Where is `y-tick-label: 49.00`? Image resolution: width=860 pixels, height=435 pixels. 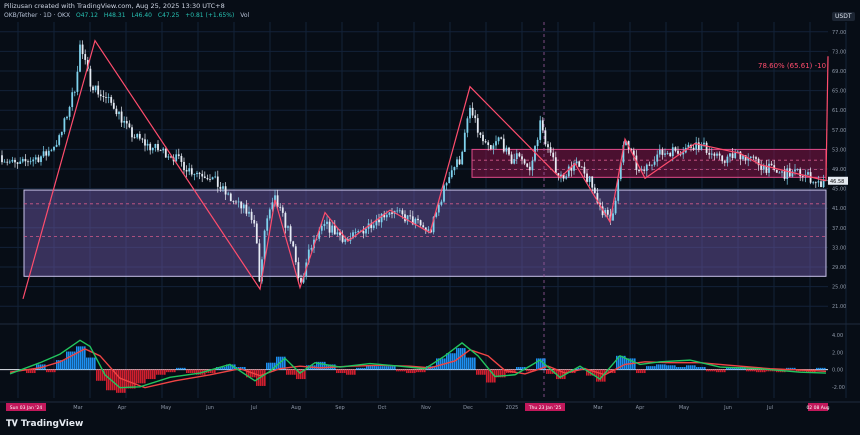
y-tick-label: 49.00 is located at coordinates (839, 170).